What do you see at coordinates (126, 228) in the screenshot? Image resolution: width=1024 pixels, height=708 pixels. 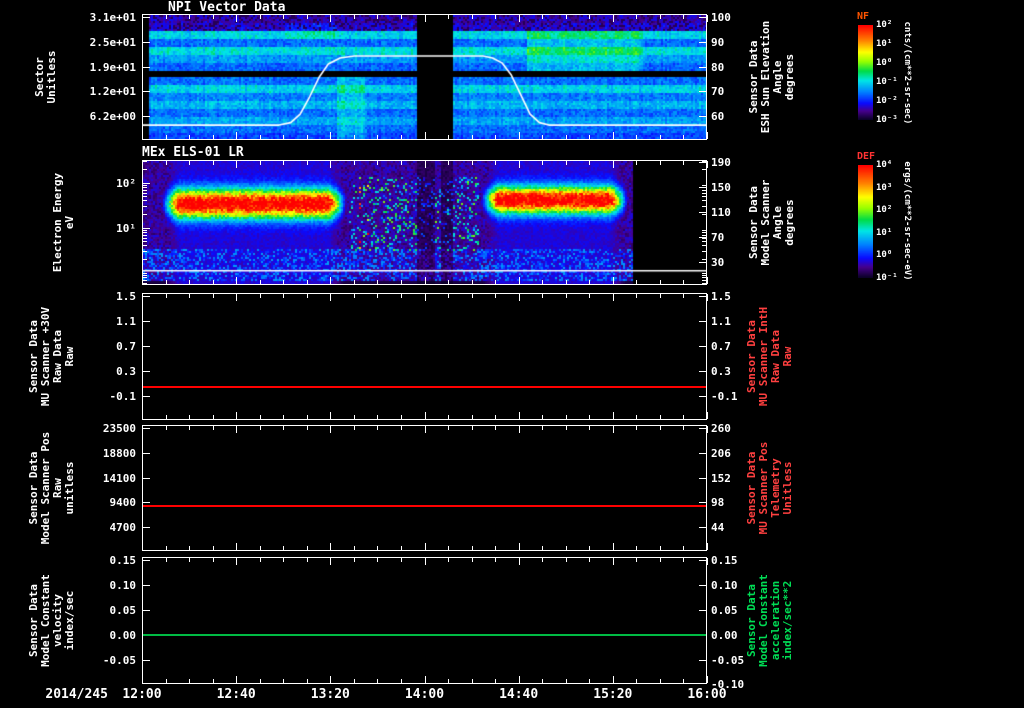 I see `y-tick-label: 10¹` at bounding box center [126, 228].